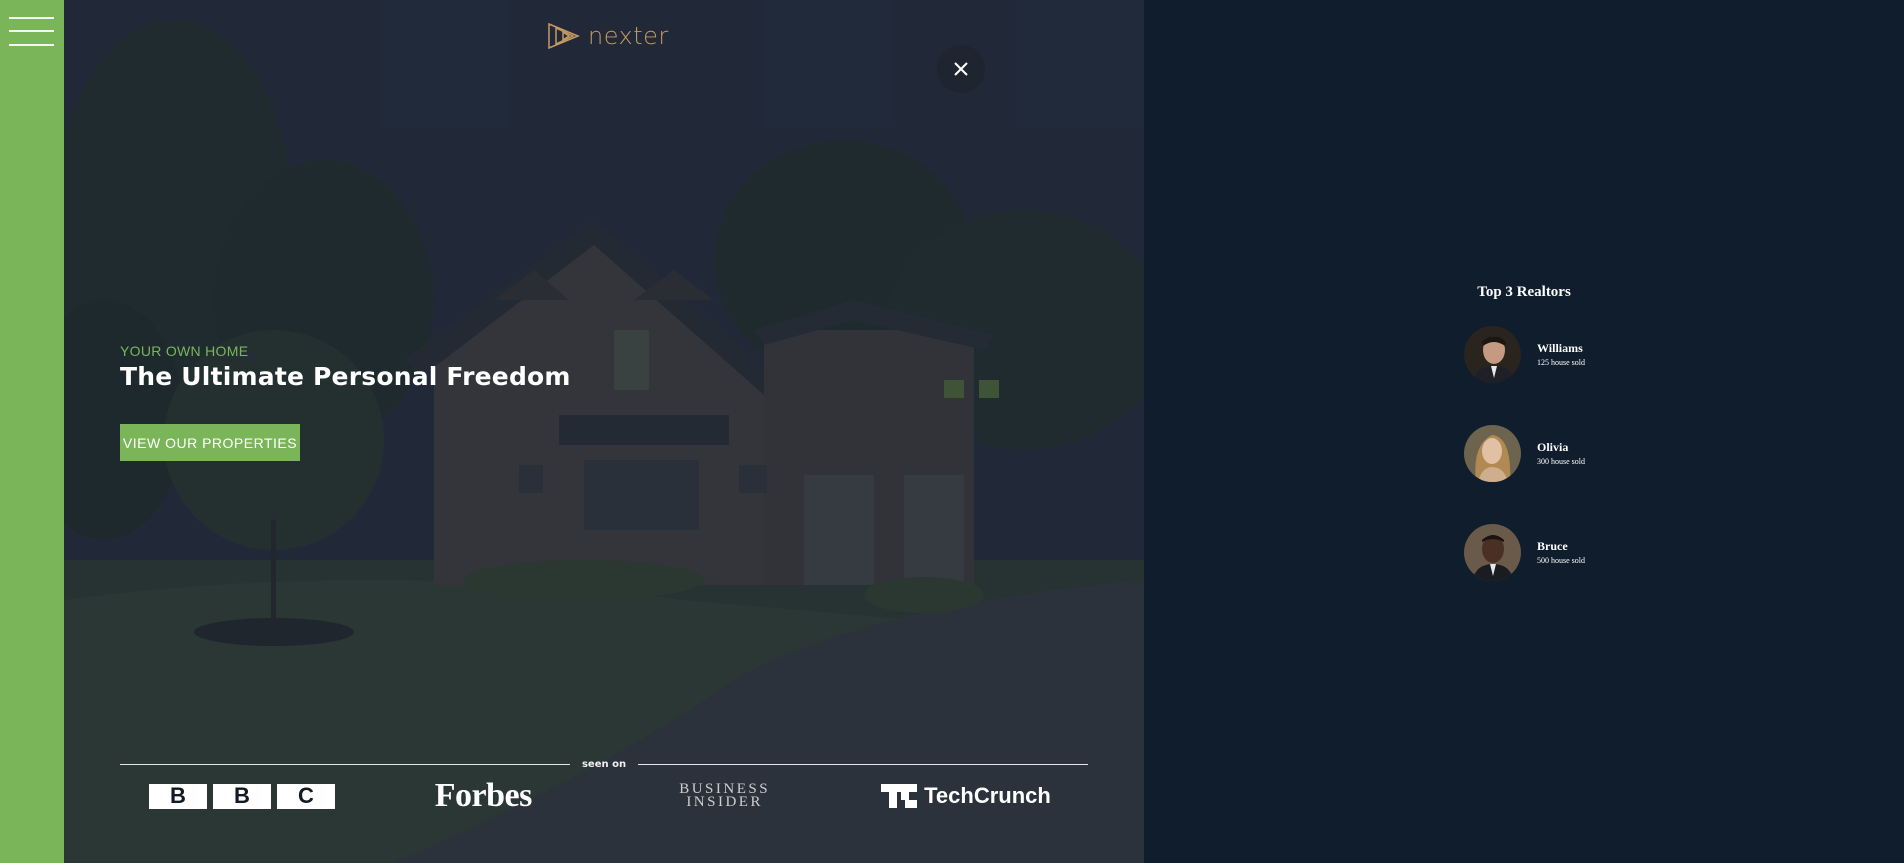 The height and width of the screenshot is (863, 1904). What do you see at coordinates (628, 36) in the screenshot?
I see `brand-name: nexter` at bounding box center [628, 36].